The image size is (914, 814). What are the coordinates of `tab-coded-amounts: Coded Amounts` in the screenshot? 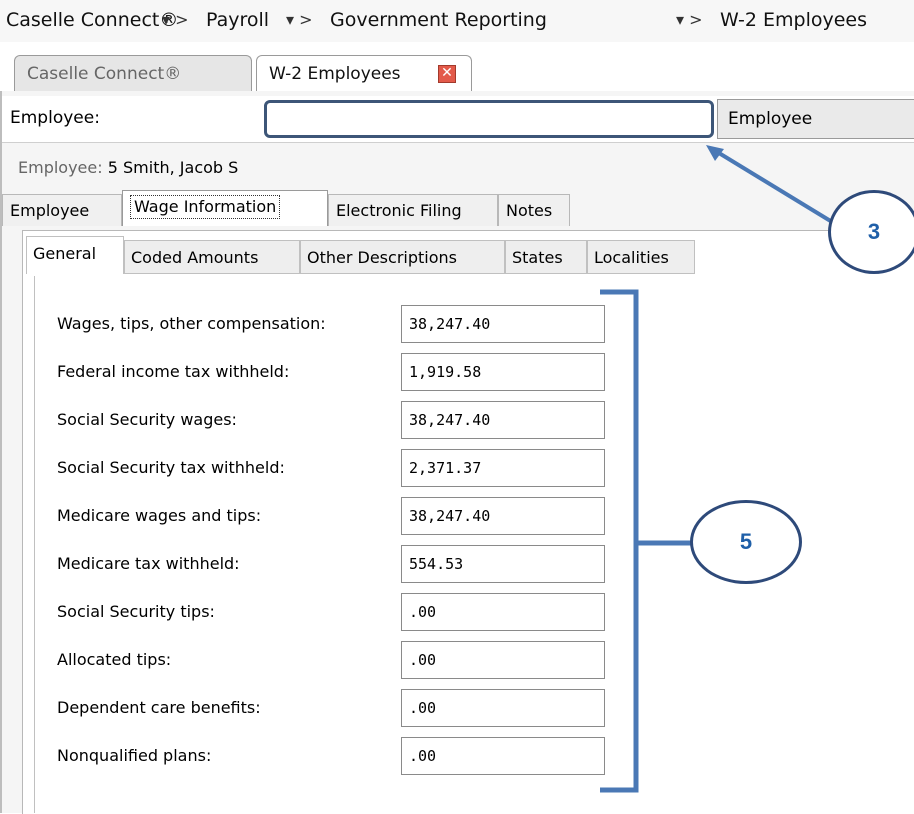 It's located at (212, 257).